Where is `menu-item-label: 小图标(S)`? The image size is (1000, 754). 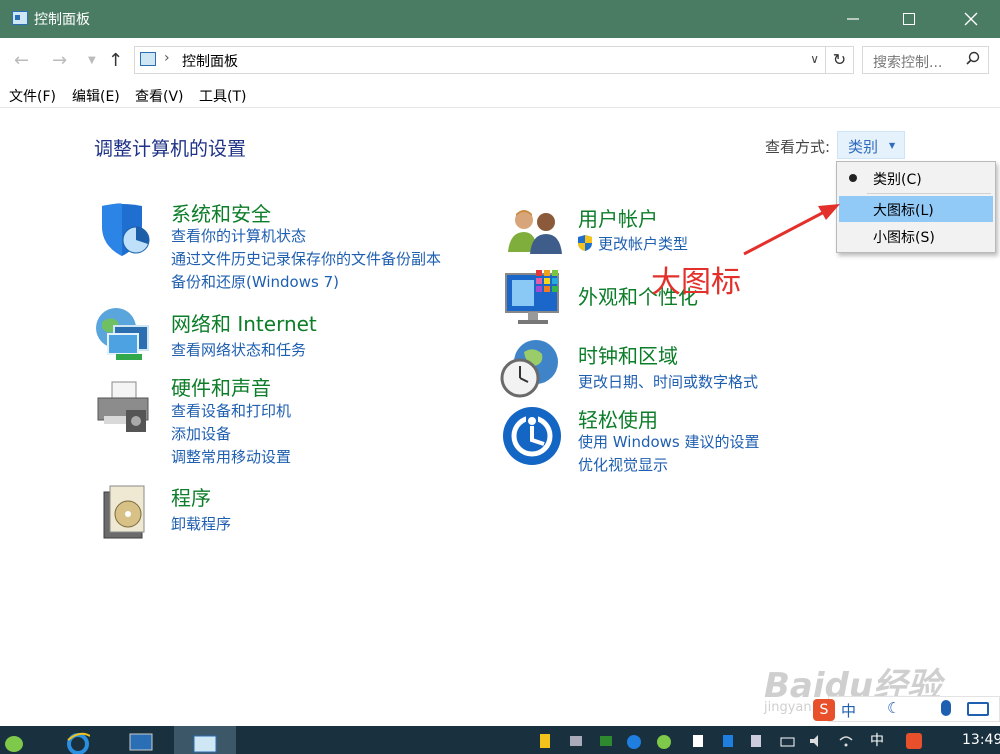 menu-item-label: 小图标(S) is located at coordinates (904, 238).